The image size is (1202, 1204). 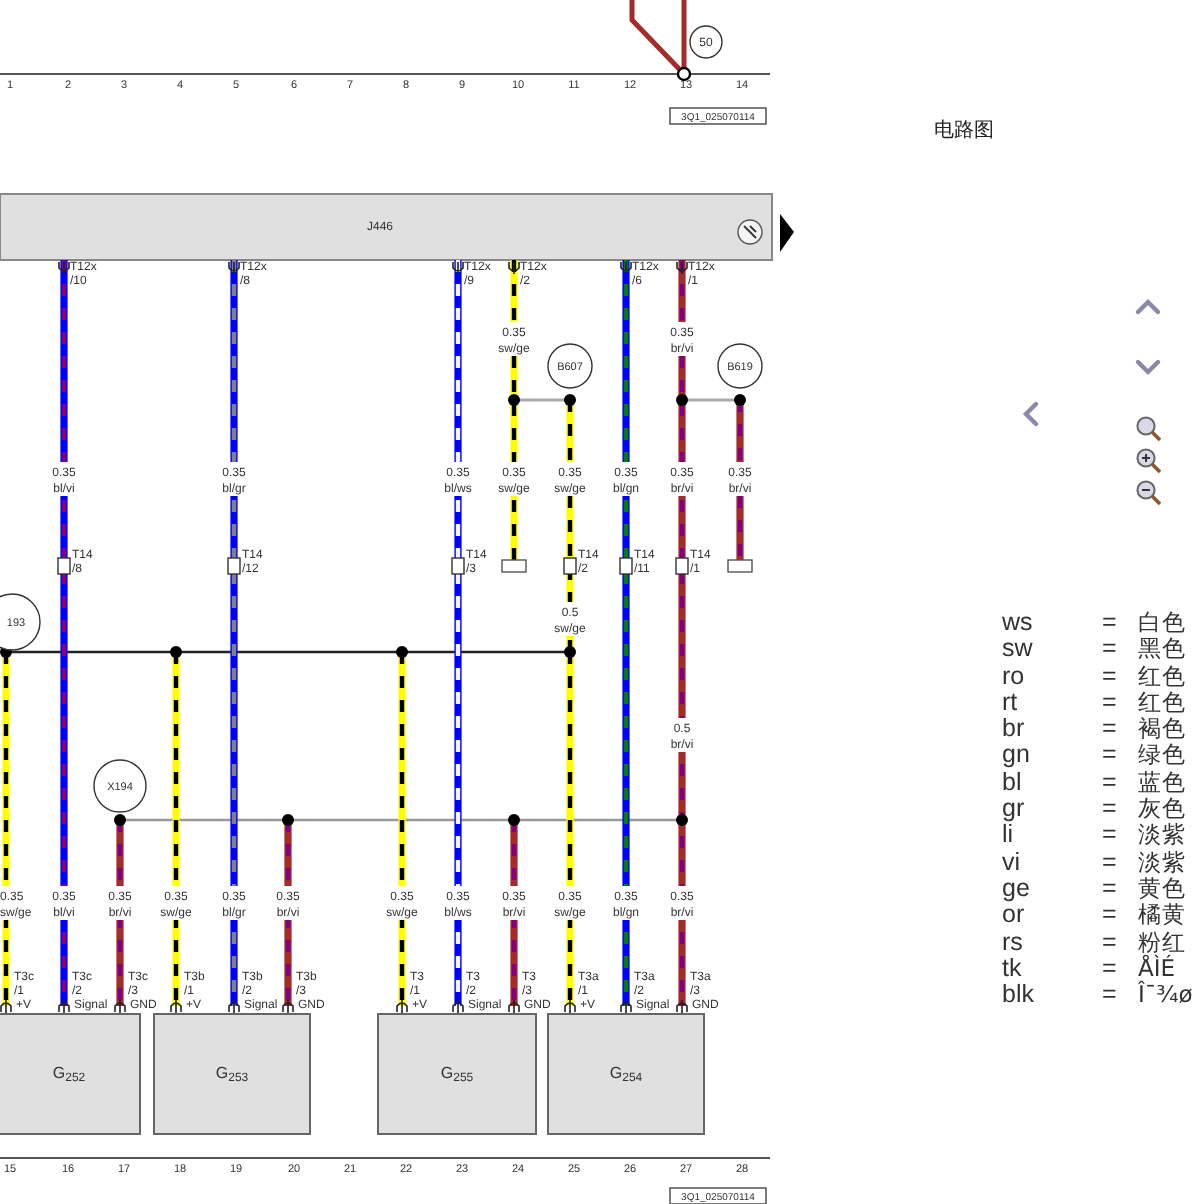 I want to click on legend-code: sw, so click(x=1018, y=650).